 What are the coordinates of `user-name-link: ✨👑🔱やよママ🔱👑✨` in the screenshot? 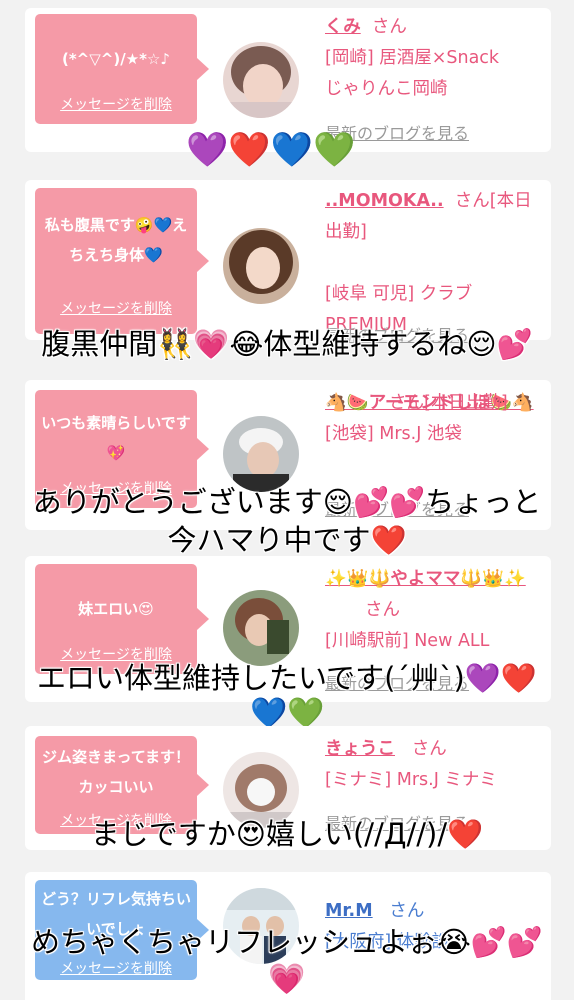 It's located at (436, 579).